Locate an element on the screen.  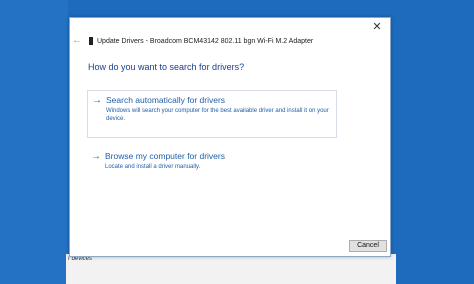
desktop-background is located at coordinates (34, 142).